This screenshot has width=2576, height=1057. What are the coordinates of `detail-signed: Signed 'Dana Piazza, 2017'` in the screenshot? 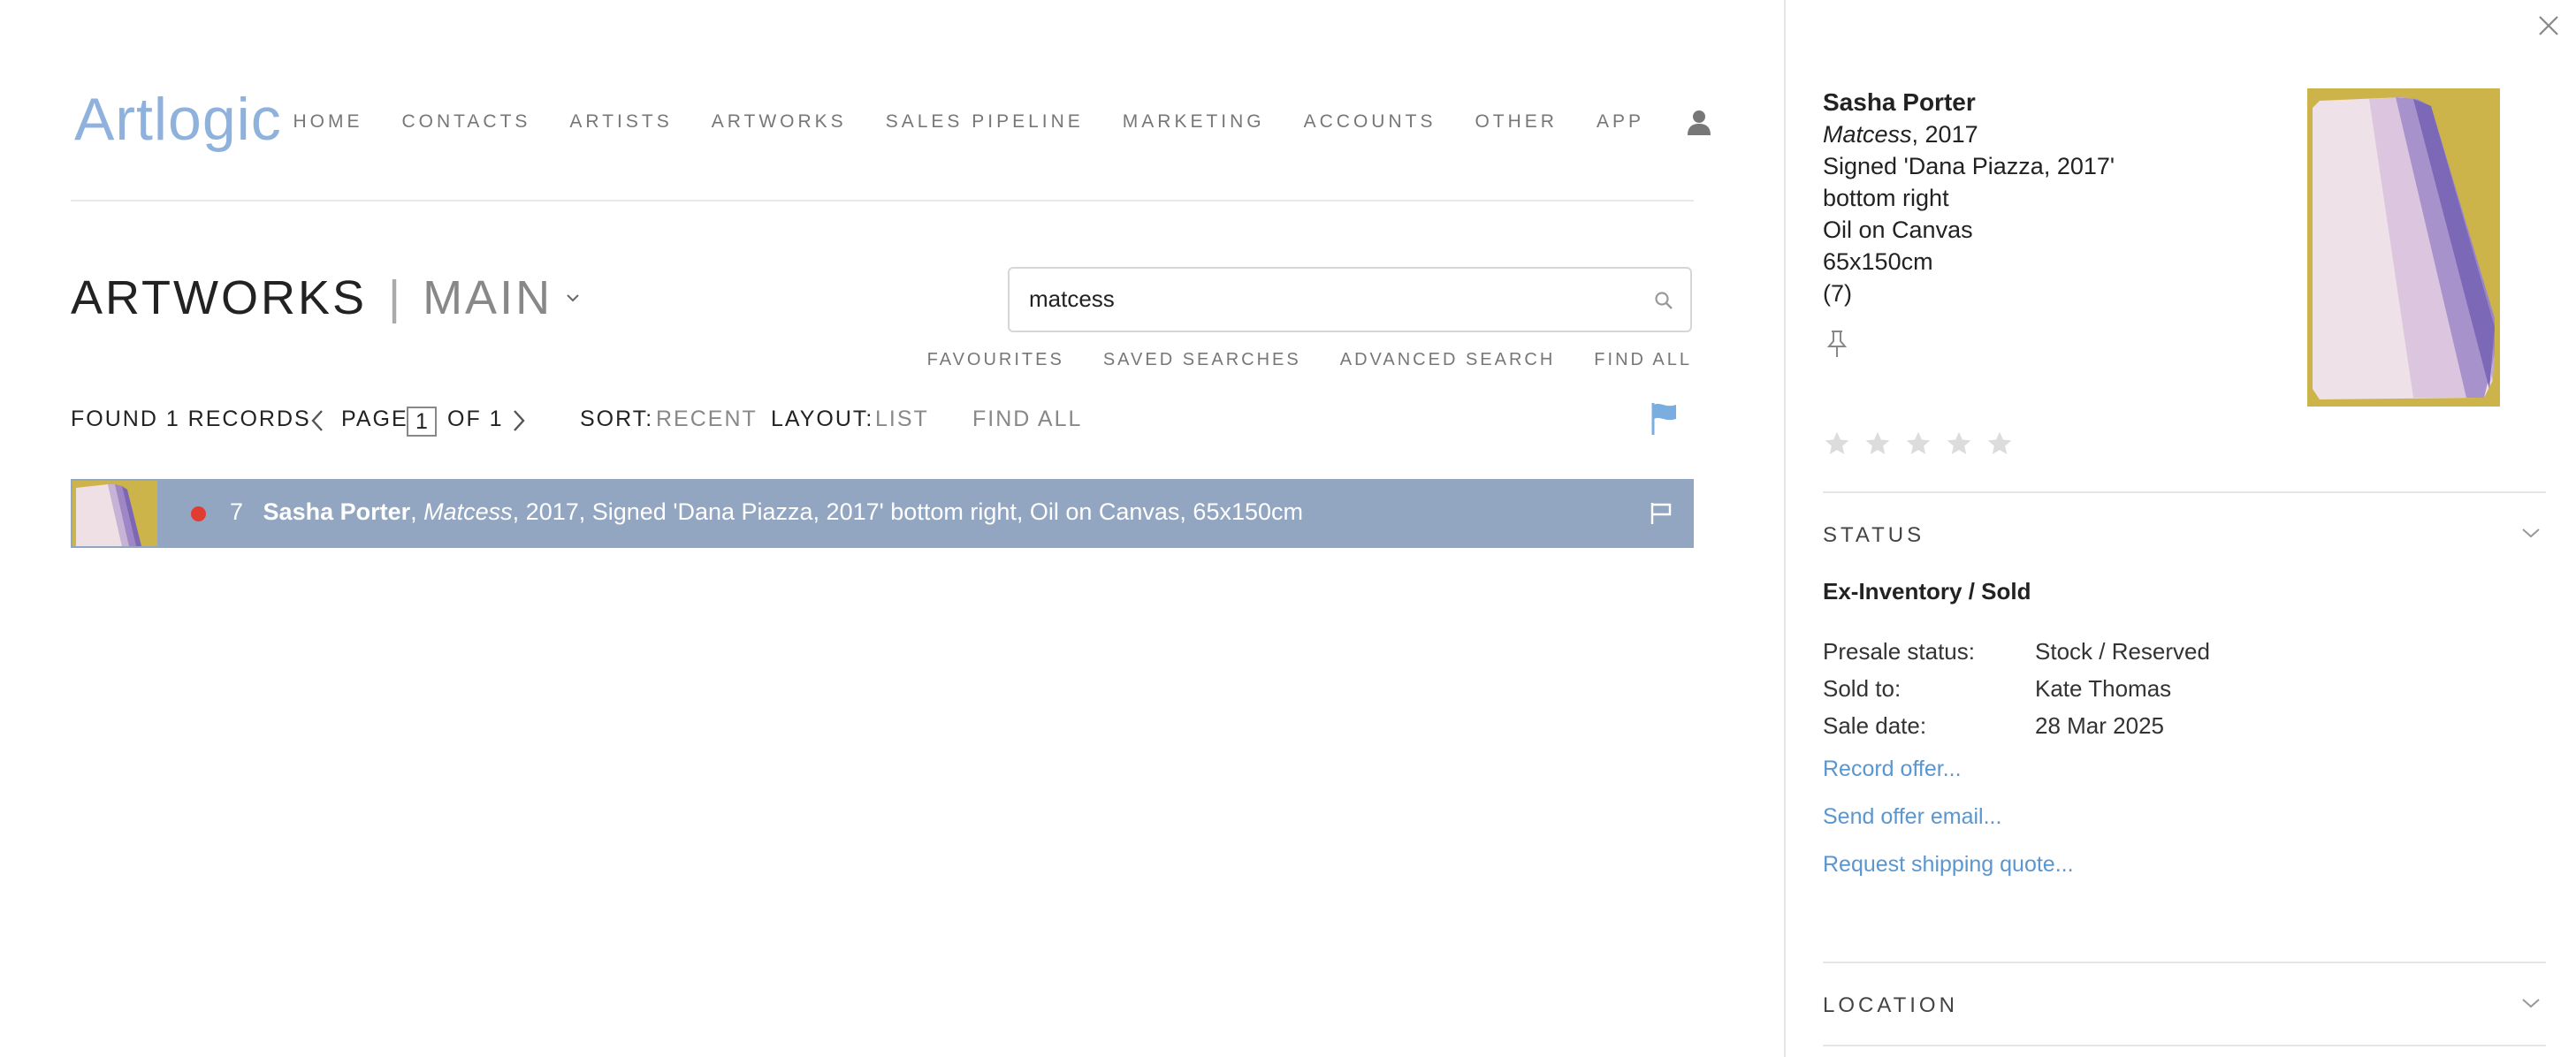 It's located at (1969, 166).